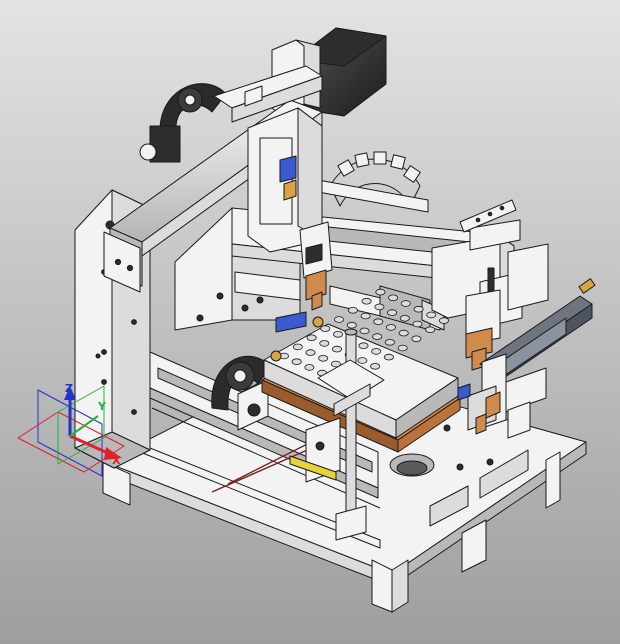  I want to click on z-carriage, so click(276, 181).